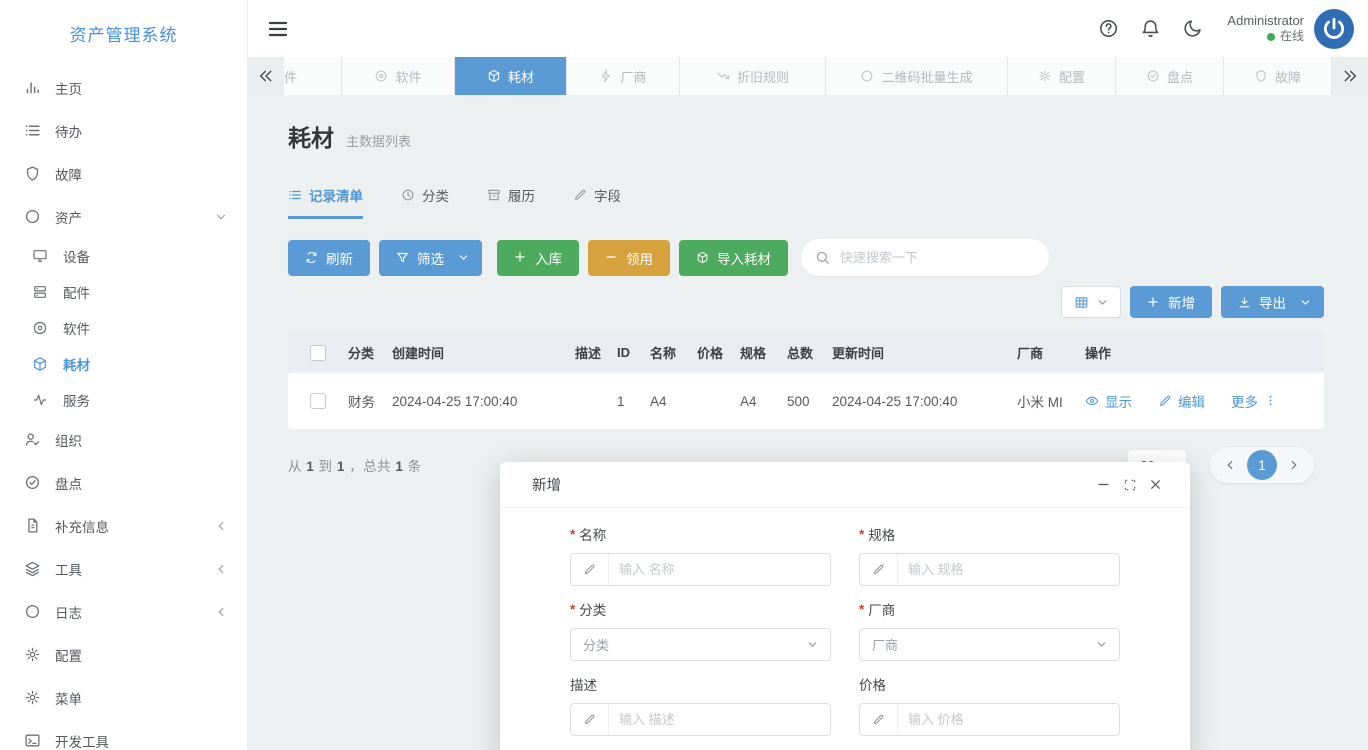 The width and height of the screenshot is (1368, 750). Describe the element at coordinates (123, 439) in the screenshot. I see `sidebar-item-organization: 组织` at that location.